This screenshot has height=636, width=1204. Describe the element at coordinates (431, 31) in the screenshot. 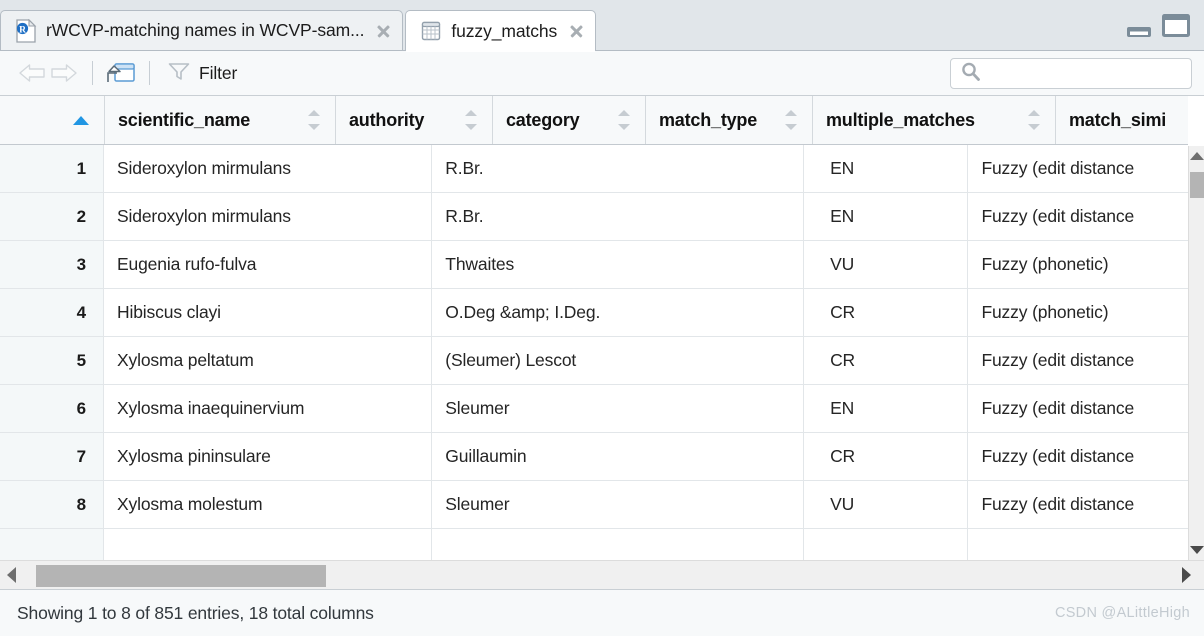

I see `data-table-icon` at that location.